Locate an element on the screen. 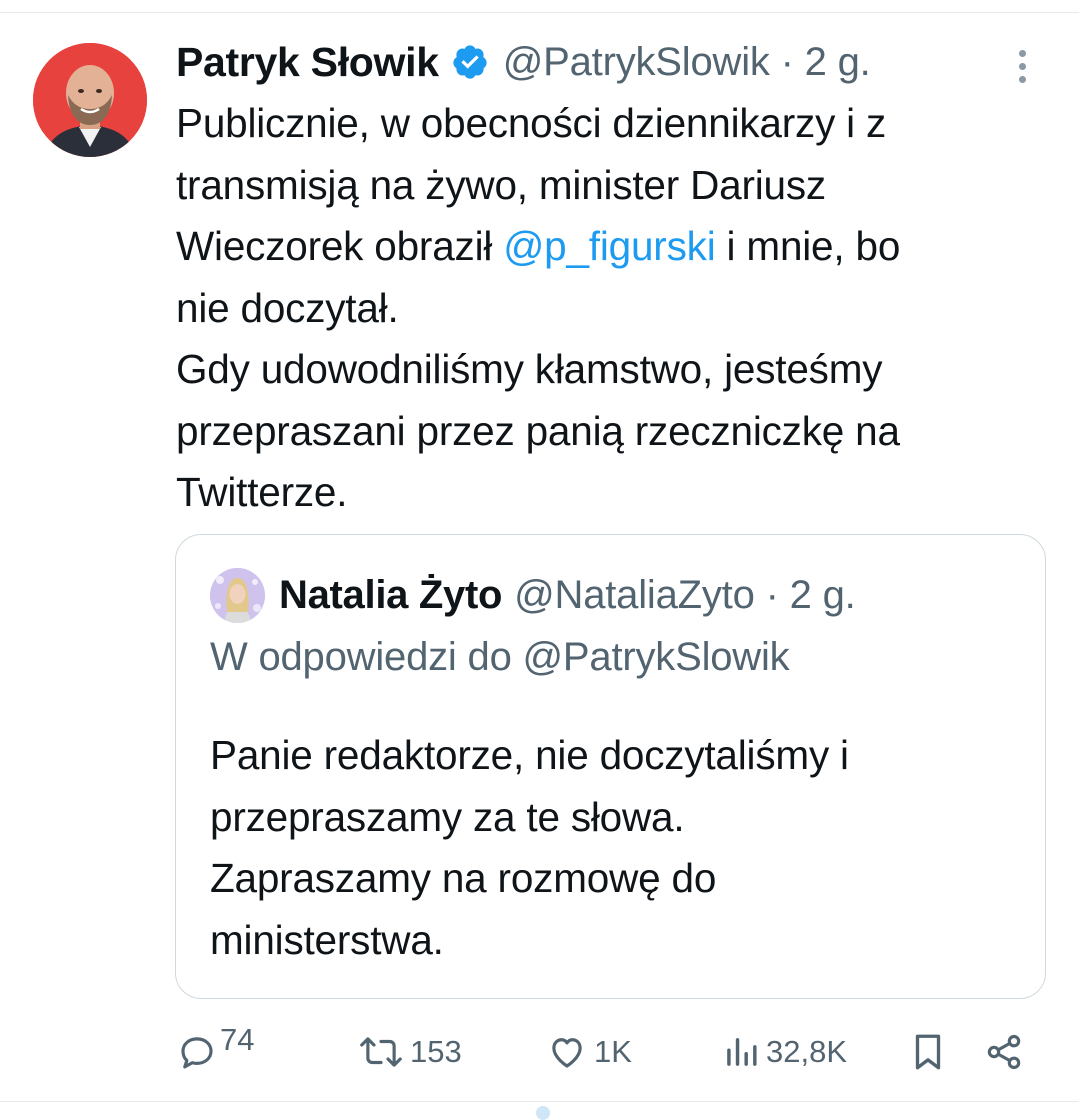 The width and height of the screenshot is (1079, 1120). quoted-text-line: Panie redaktorze, nie doczytaliśmy i is located at coordinates (529, 755).